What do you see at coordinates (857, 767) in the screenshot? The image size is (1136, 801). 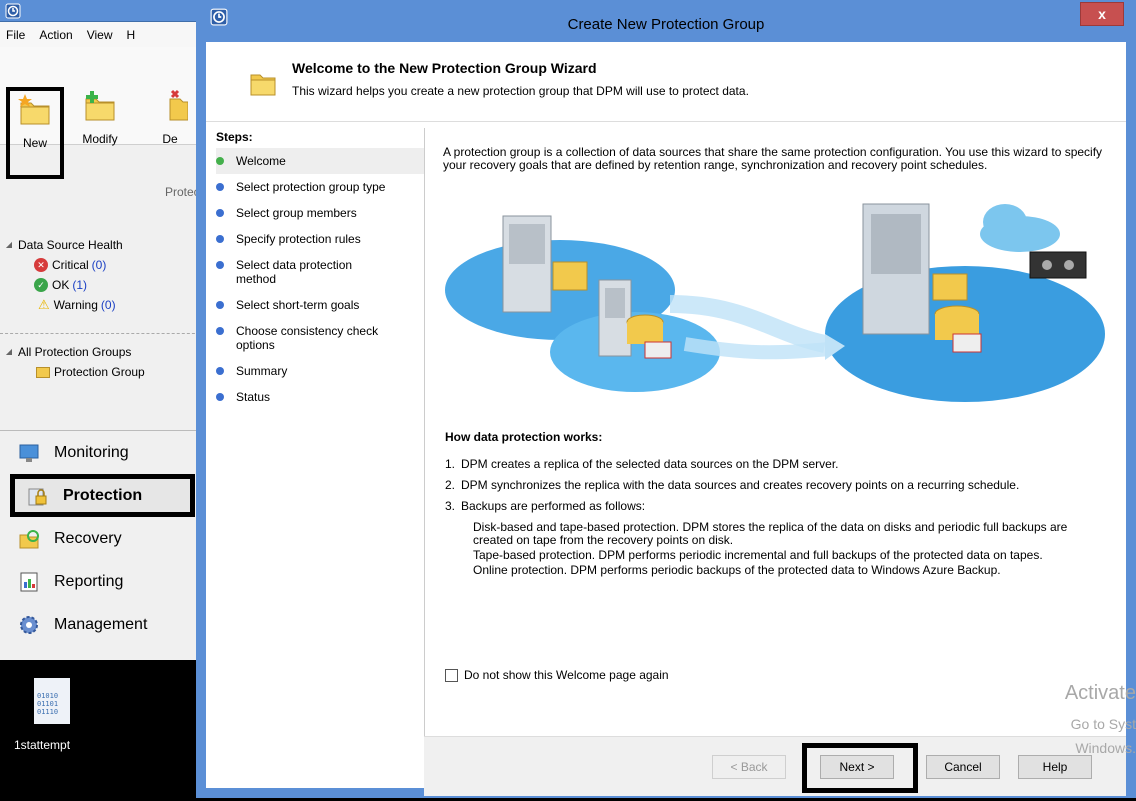 I see `next-button: Next >` at bounding box center [857, 767].